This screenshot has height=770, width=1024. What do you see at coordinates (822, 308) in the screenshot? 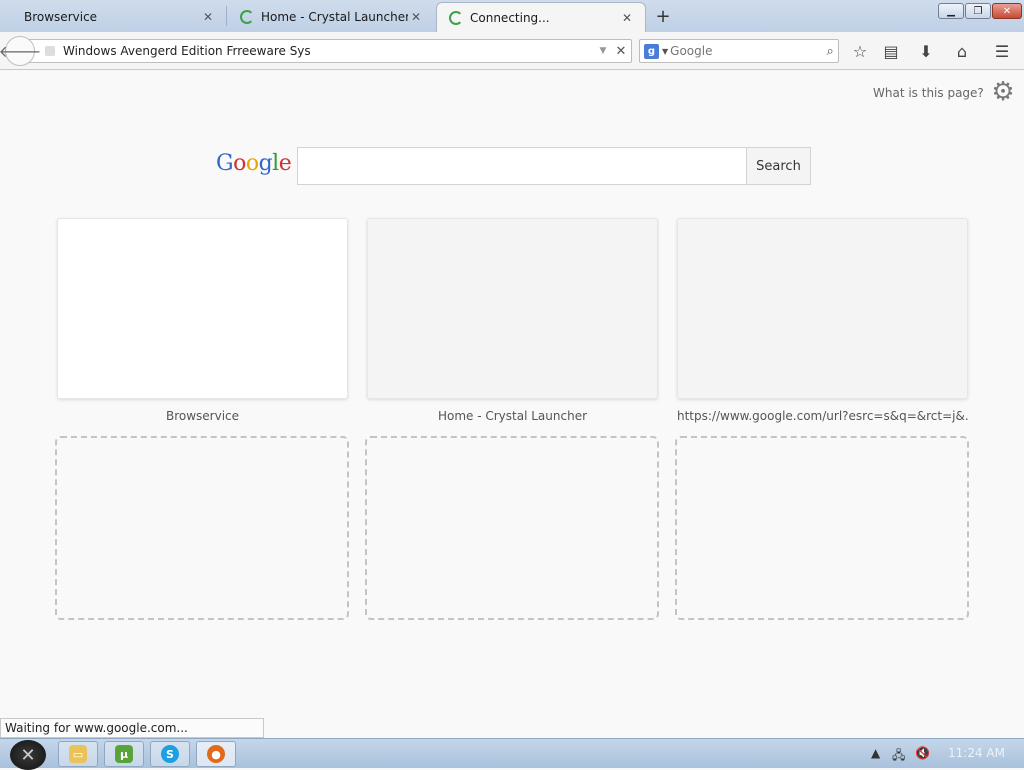
I see `top-site-tile-google-url` at bounding box center [822, 308].